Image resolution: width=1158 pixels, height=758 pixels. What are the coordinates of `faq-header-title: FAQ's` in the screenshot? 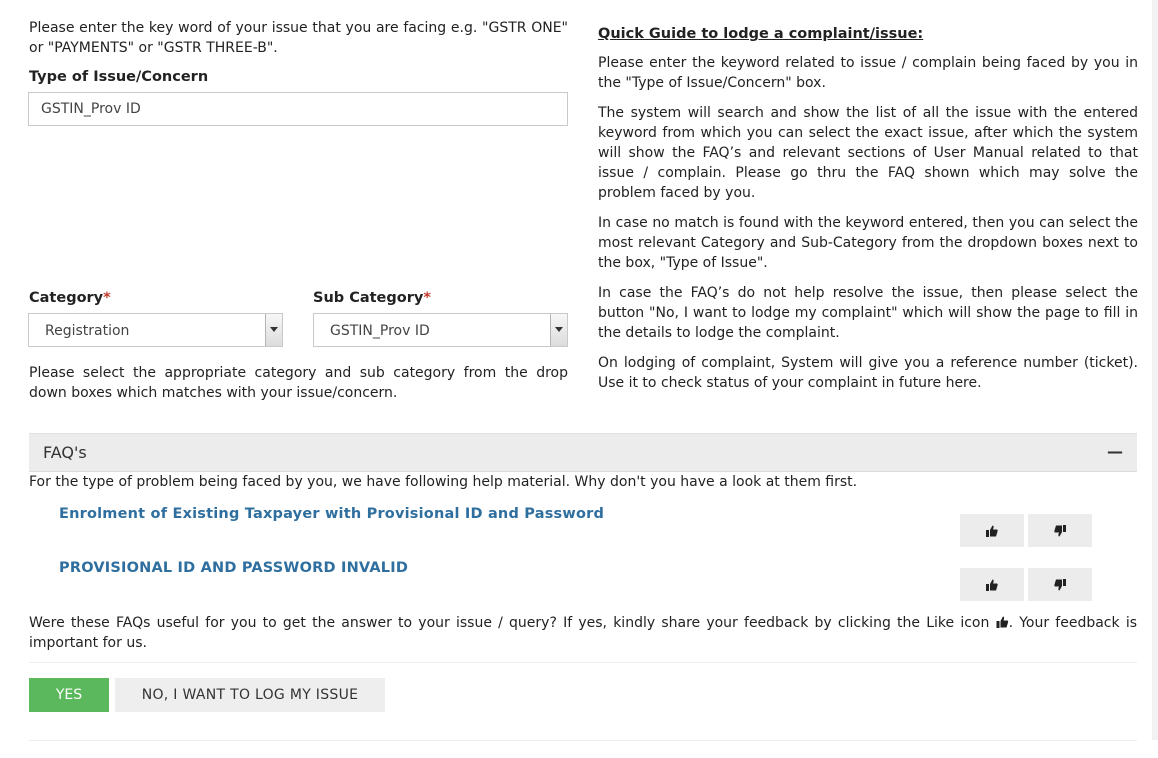 It's located at (65, 452).